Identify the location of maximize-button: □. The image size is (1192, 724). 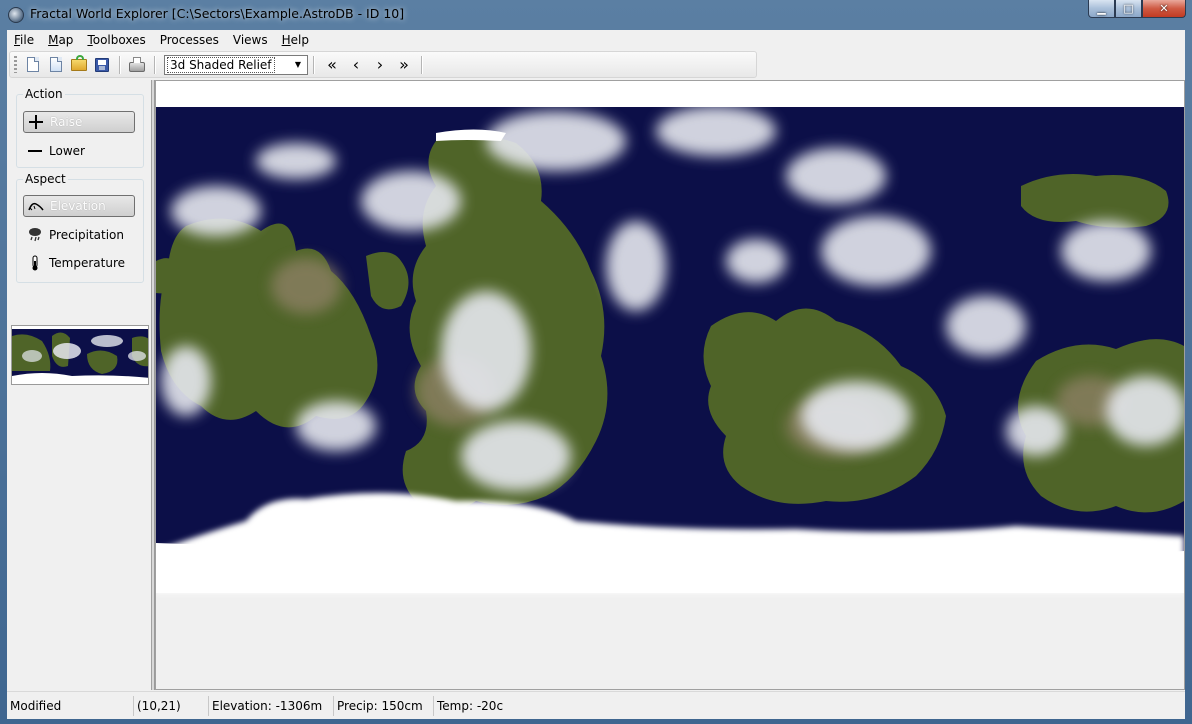
(1128, 9).